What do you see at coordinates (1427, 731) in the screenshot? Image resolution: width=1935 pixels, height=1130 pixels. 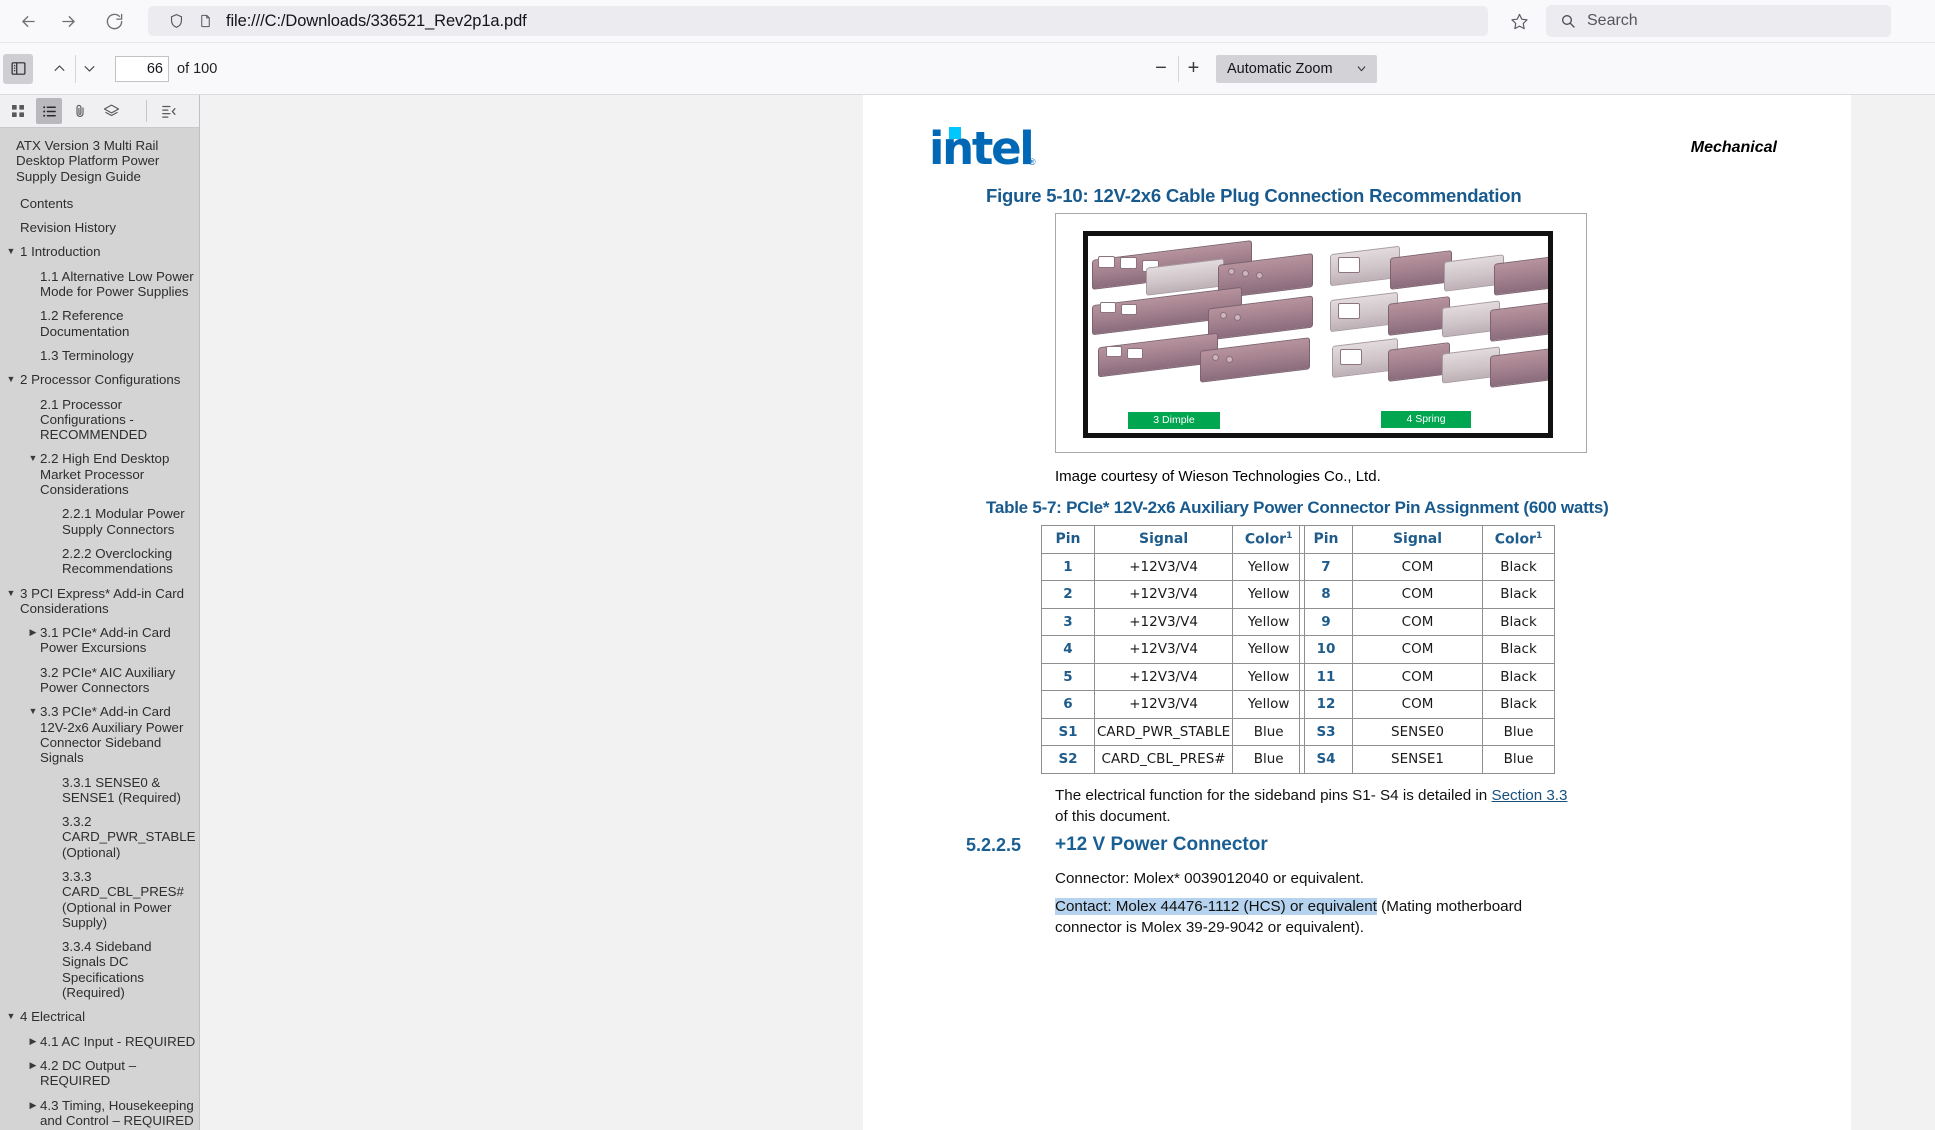 I see `table-row: S3 SENSE0 Blue` at bounding box center [1427, 731].